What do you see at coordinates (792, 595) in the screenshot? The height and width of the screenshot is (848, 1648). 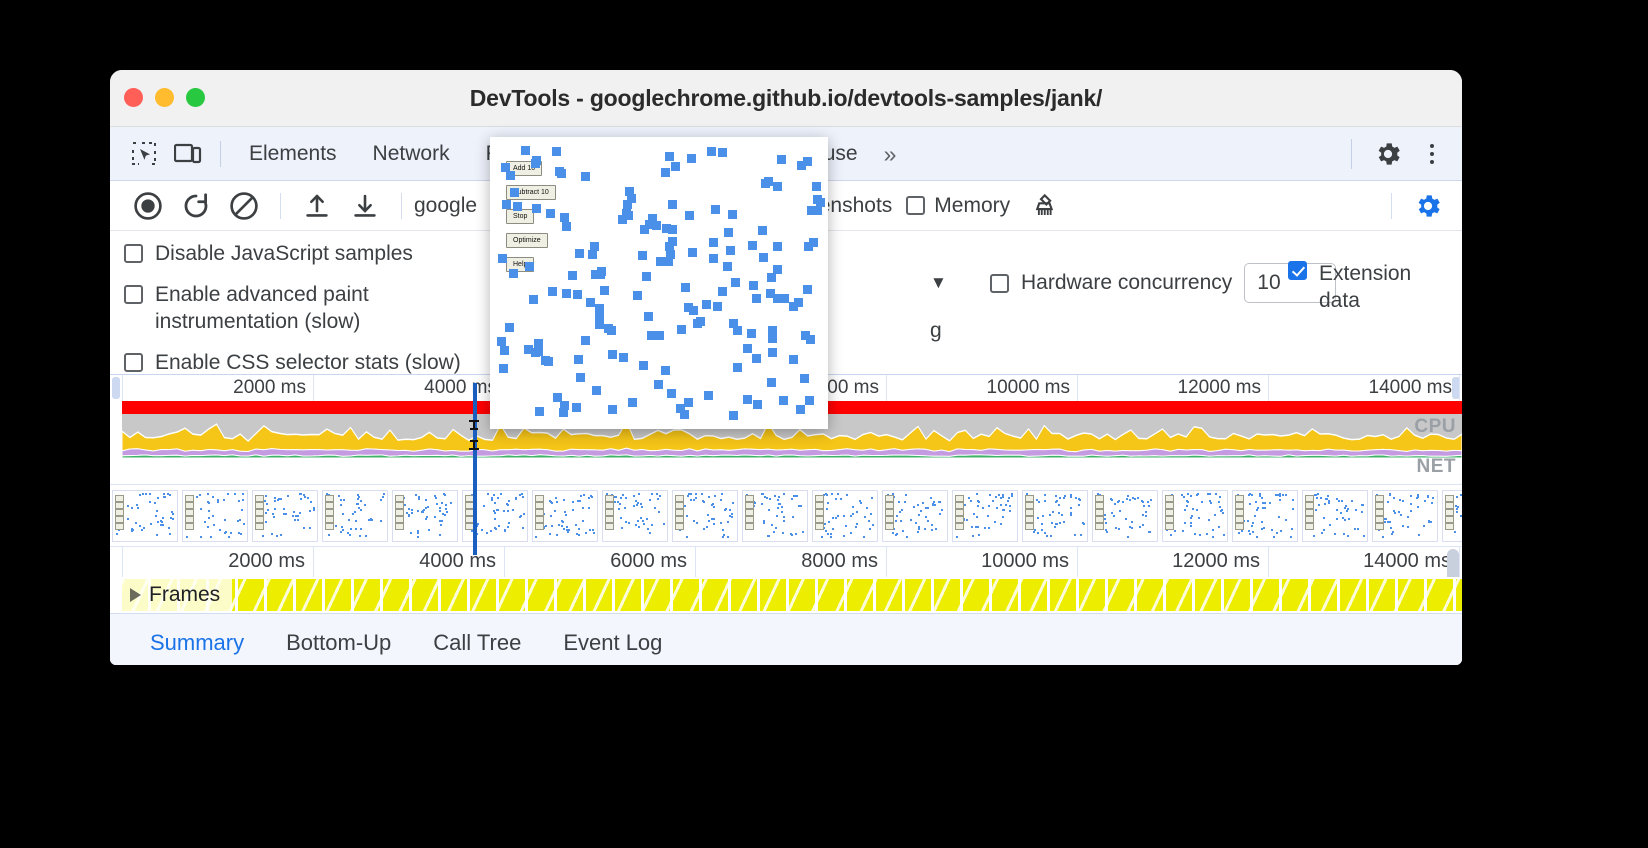 I see `frames-bars` at bounding box center [792, 595].